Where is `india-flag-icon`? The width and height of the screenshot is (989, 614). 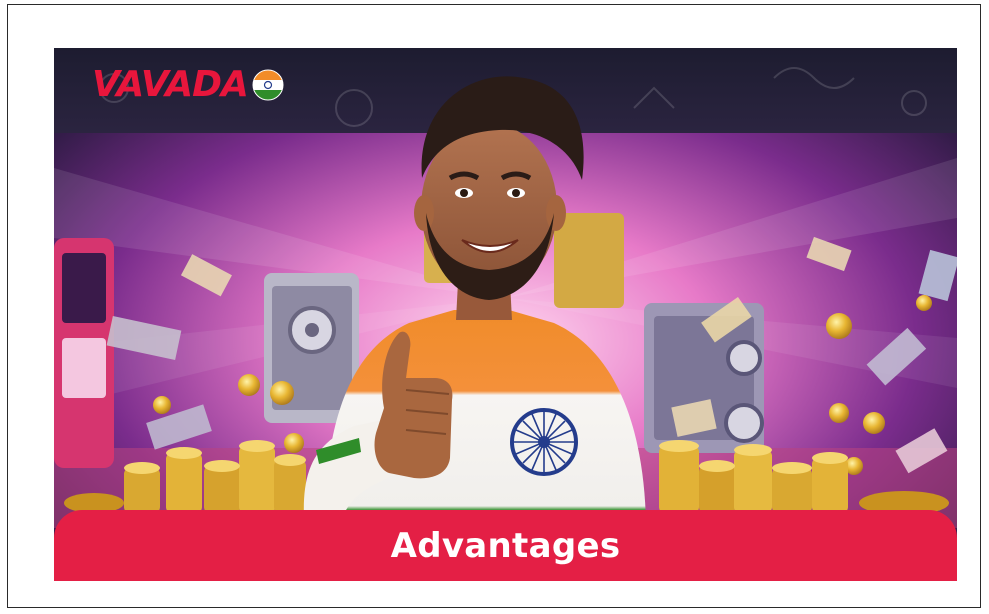 india-flag-icon is located at coordinates (268, 84).